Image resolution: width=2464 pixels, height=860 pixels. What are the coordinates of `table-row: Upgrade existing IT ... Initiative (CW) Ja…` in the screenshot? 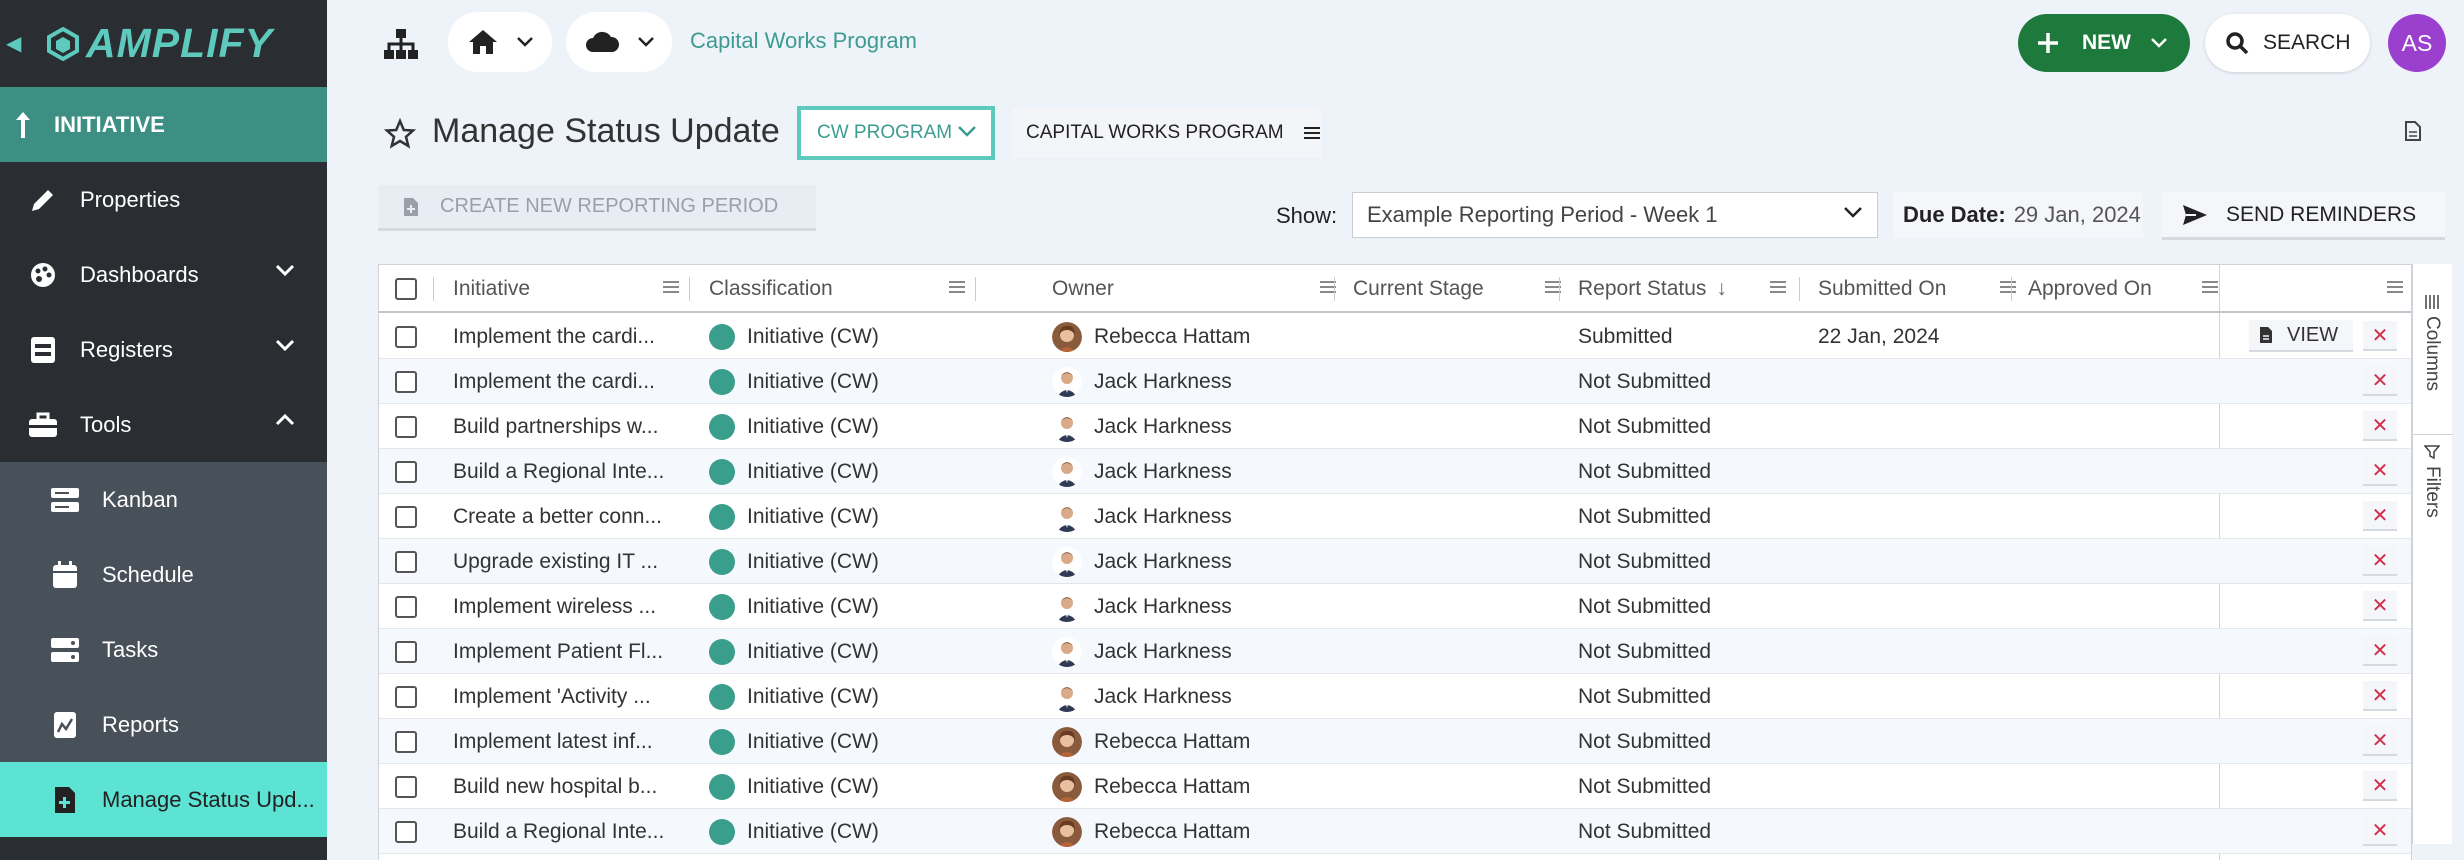 It's located at (1395, 561).